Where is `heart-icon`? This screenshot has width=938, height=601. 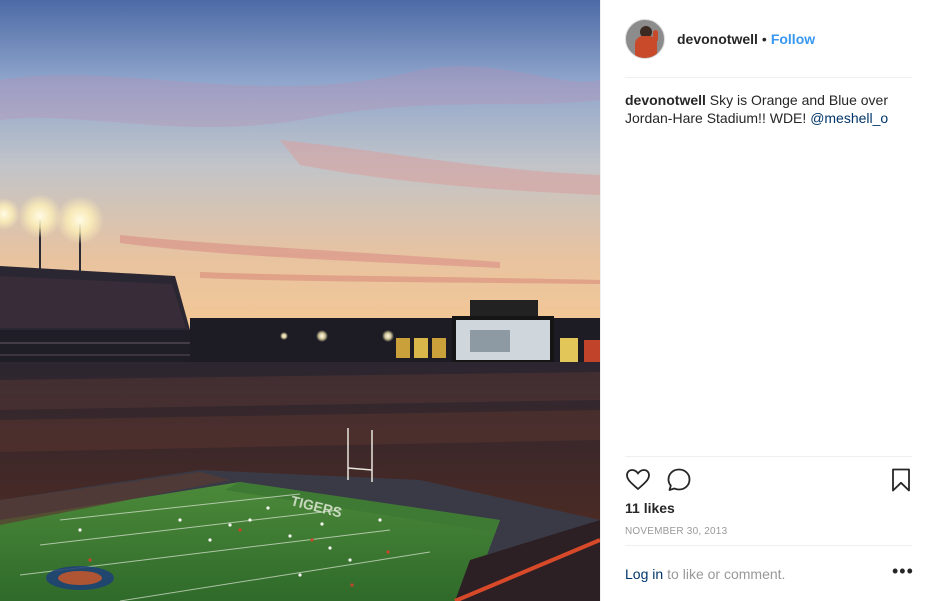
heart-icon is located at coordinates (638, 480).